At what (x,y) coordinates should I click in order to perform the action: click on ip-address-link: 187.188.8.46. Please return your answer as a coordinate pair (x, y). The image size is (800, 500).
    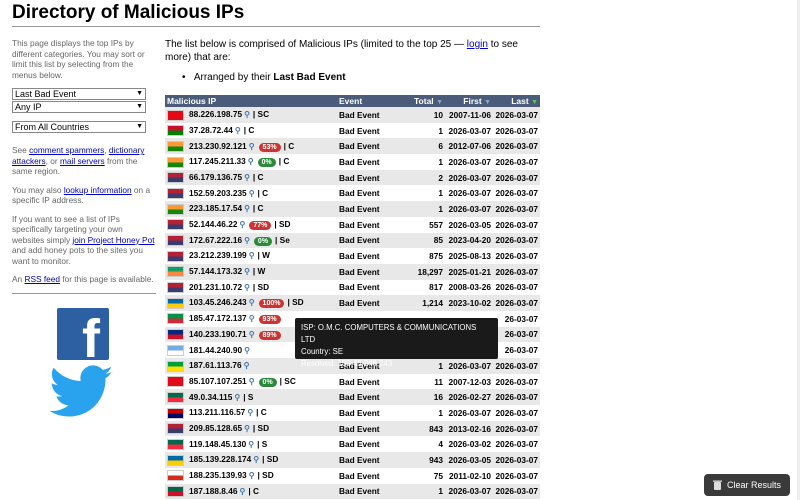
    Looking at the image, I should click on (213, 491).